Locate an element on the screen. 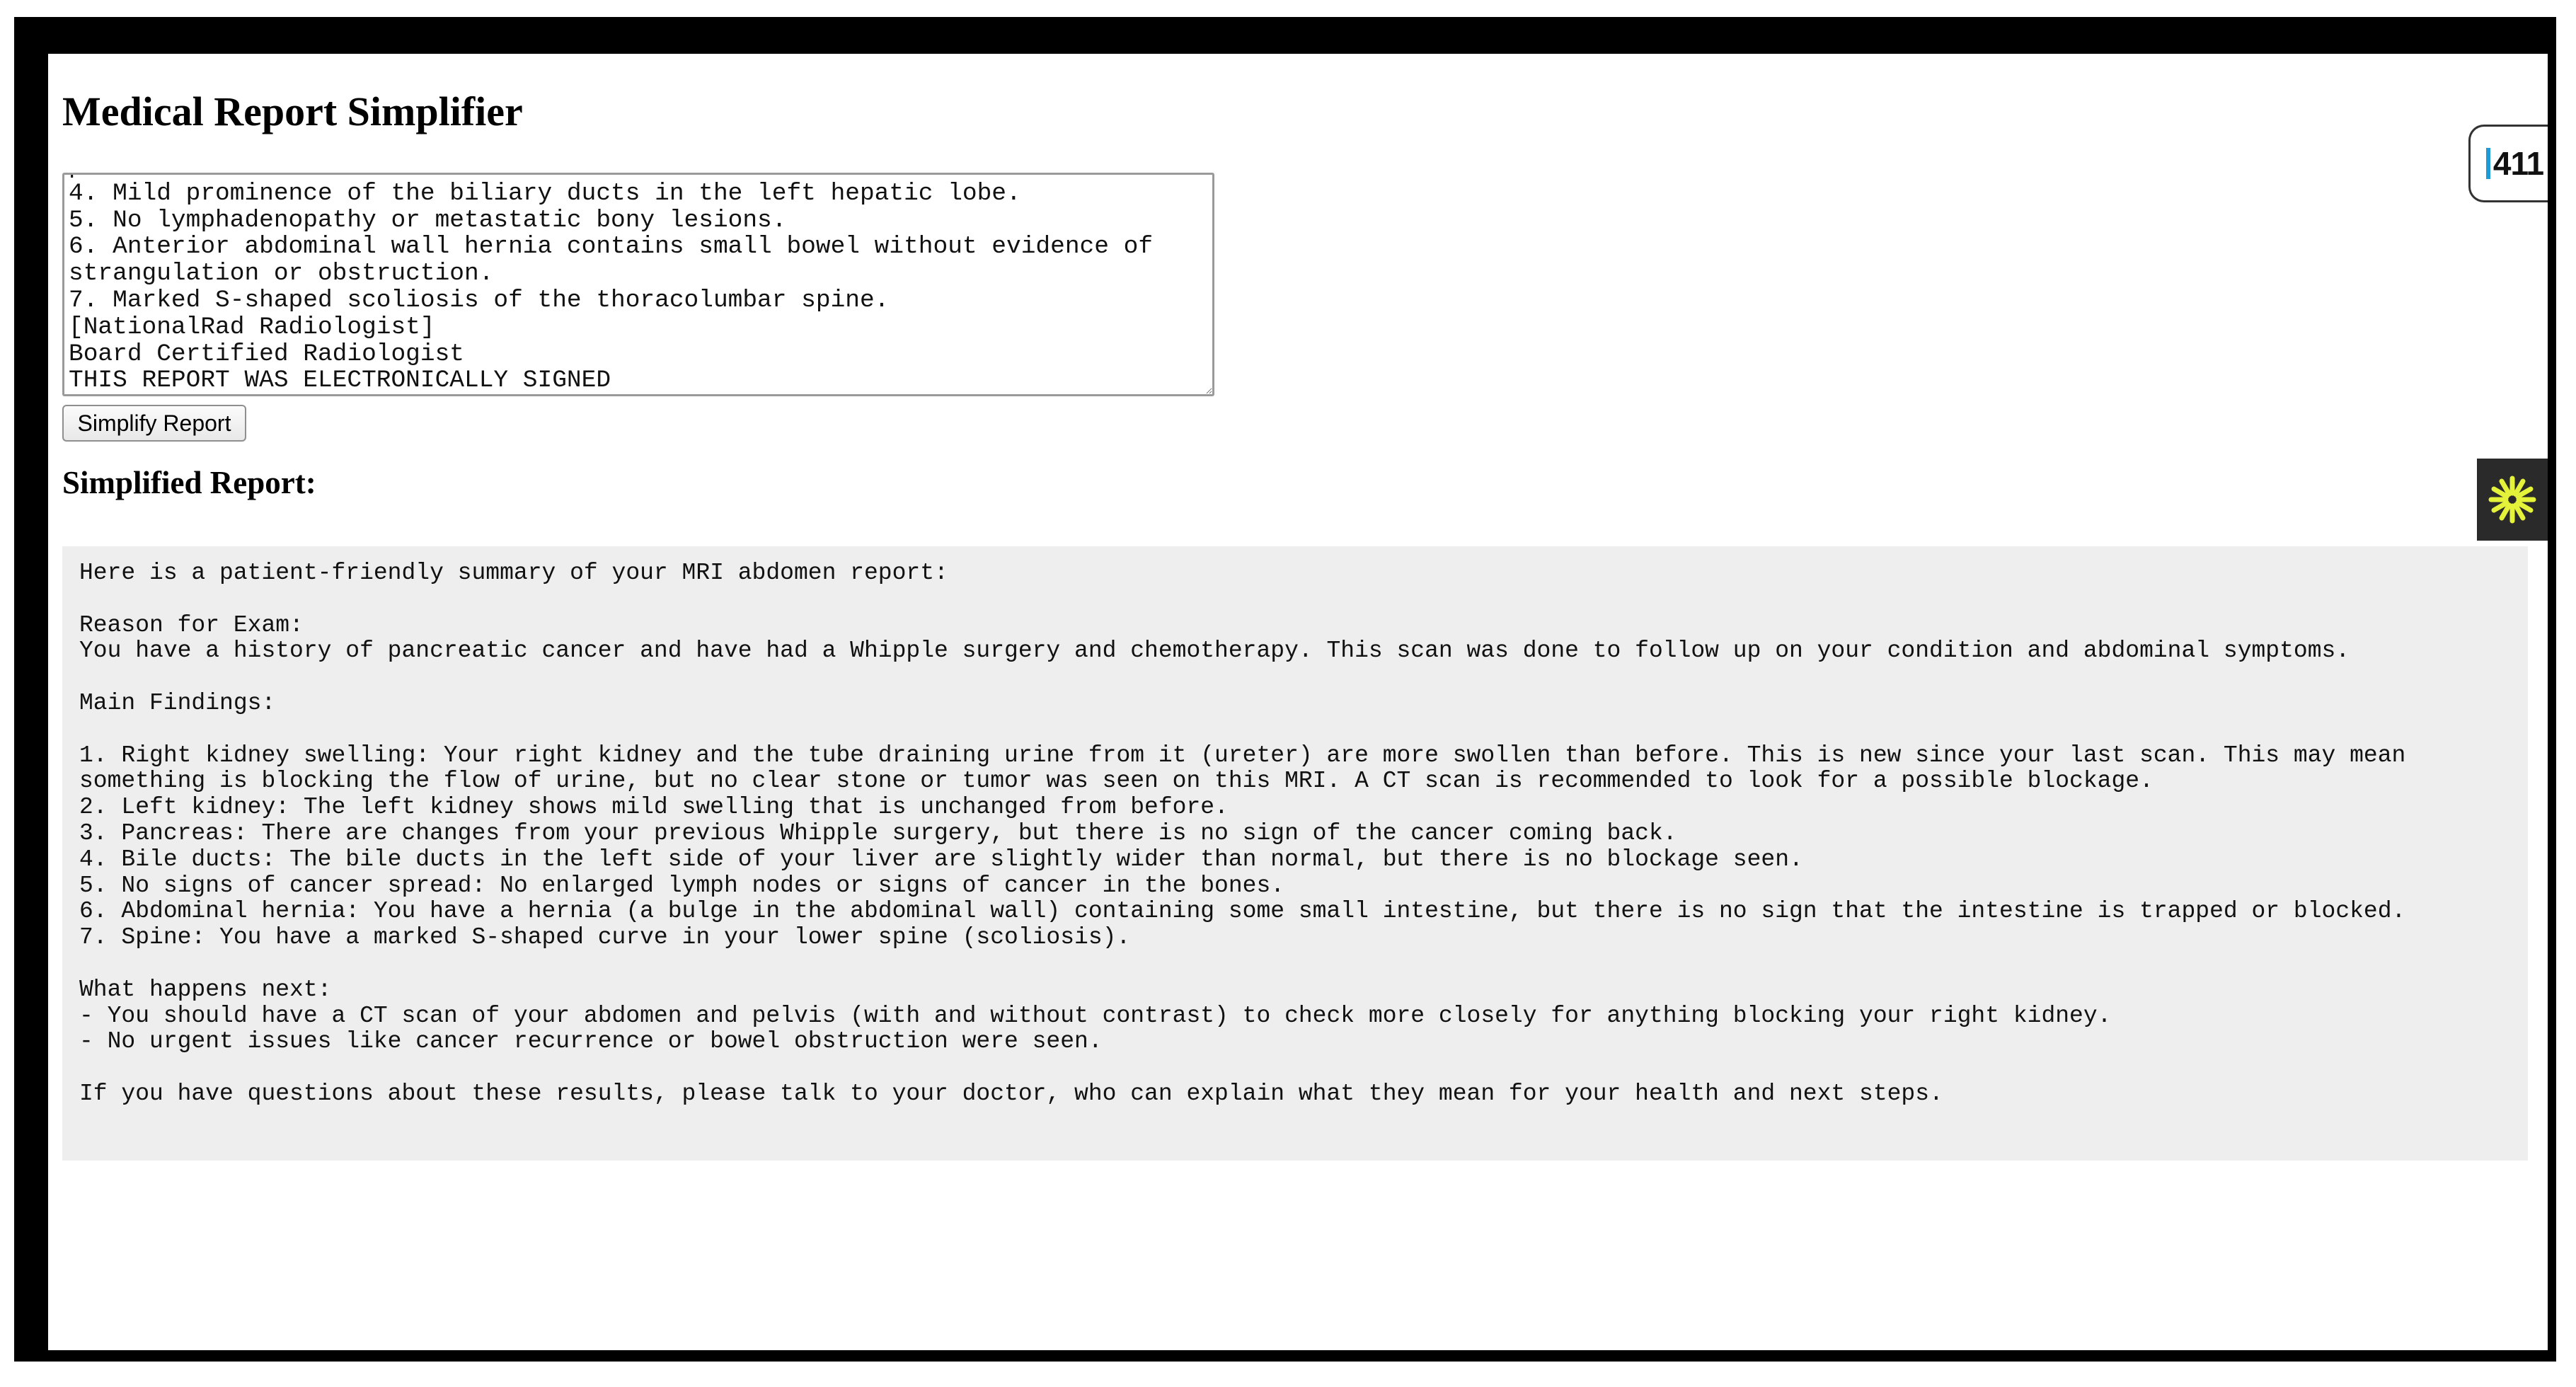 This screenshot has height=1387, width=2576. badge-accent-bar is located at coordinates (2487, 163).